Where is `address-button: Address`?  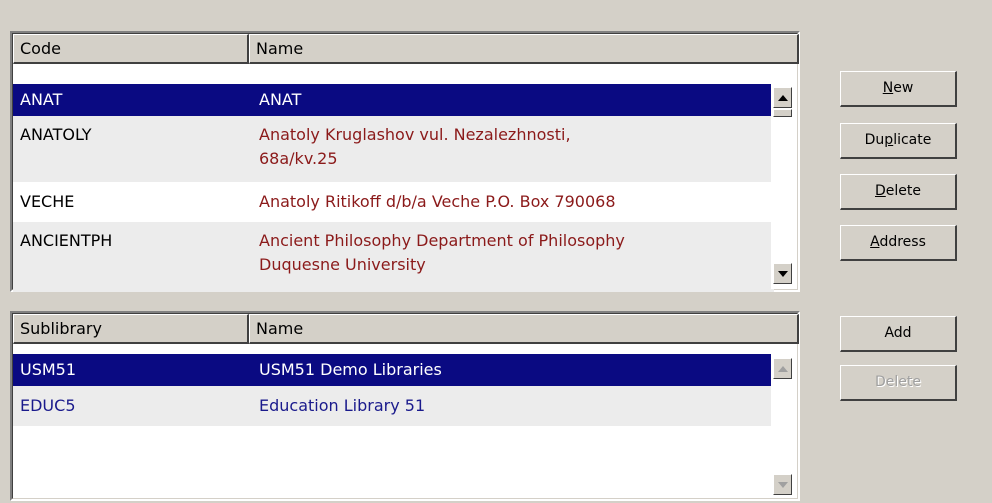
address-button: Address is located at coordinates (898, 243).